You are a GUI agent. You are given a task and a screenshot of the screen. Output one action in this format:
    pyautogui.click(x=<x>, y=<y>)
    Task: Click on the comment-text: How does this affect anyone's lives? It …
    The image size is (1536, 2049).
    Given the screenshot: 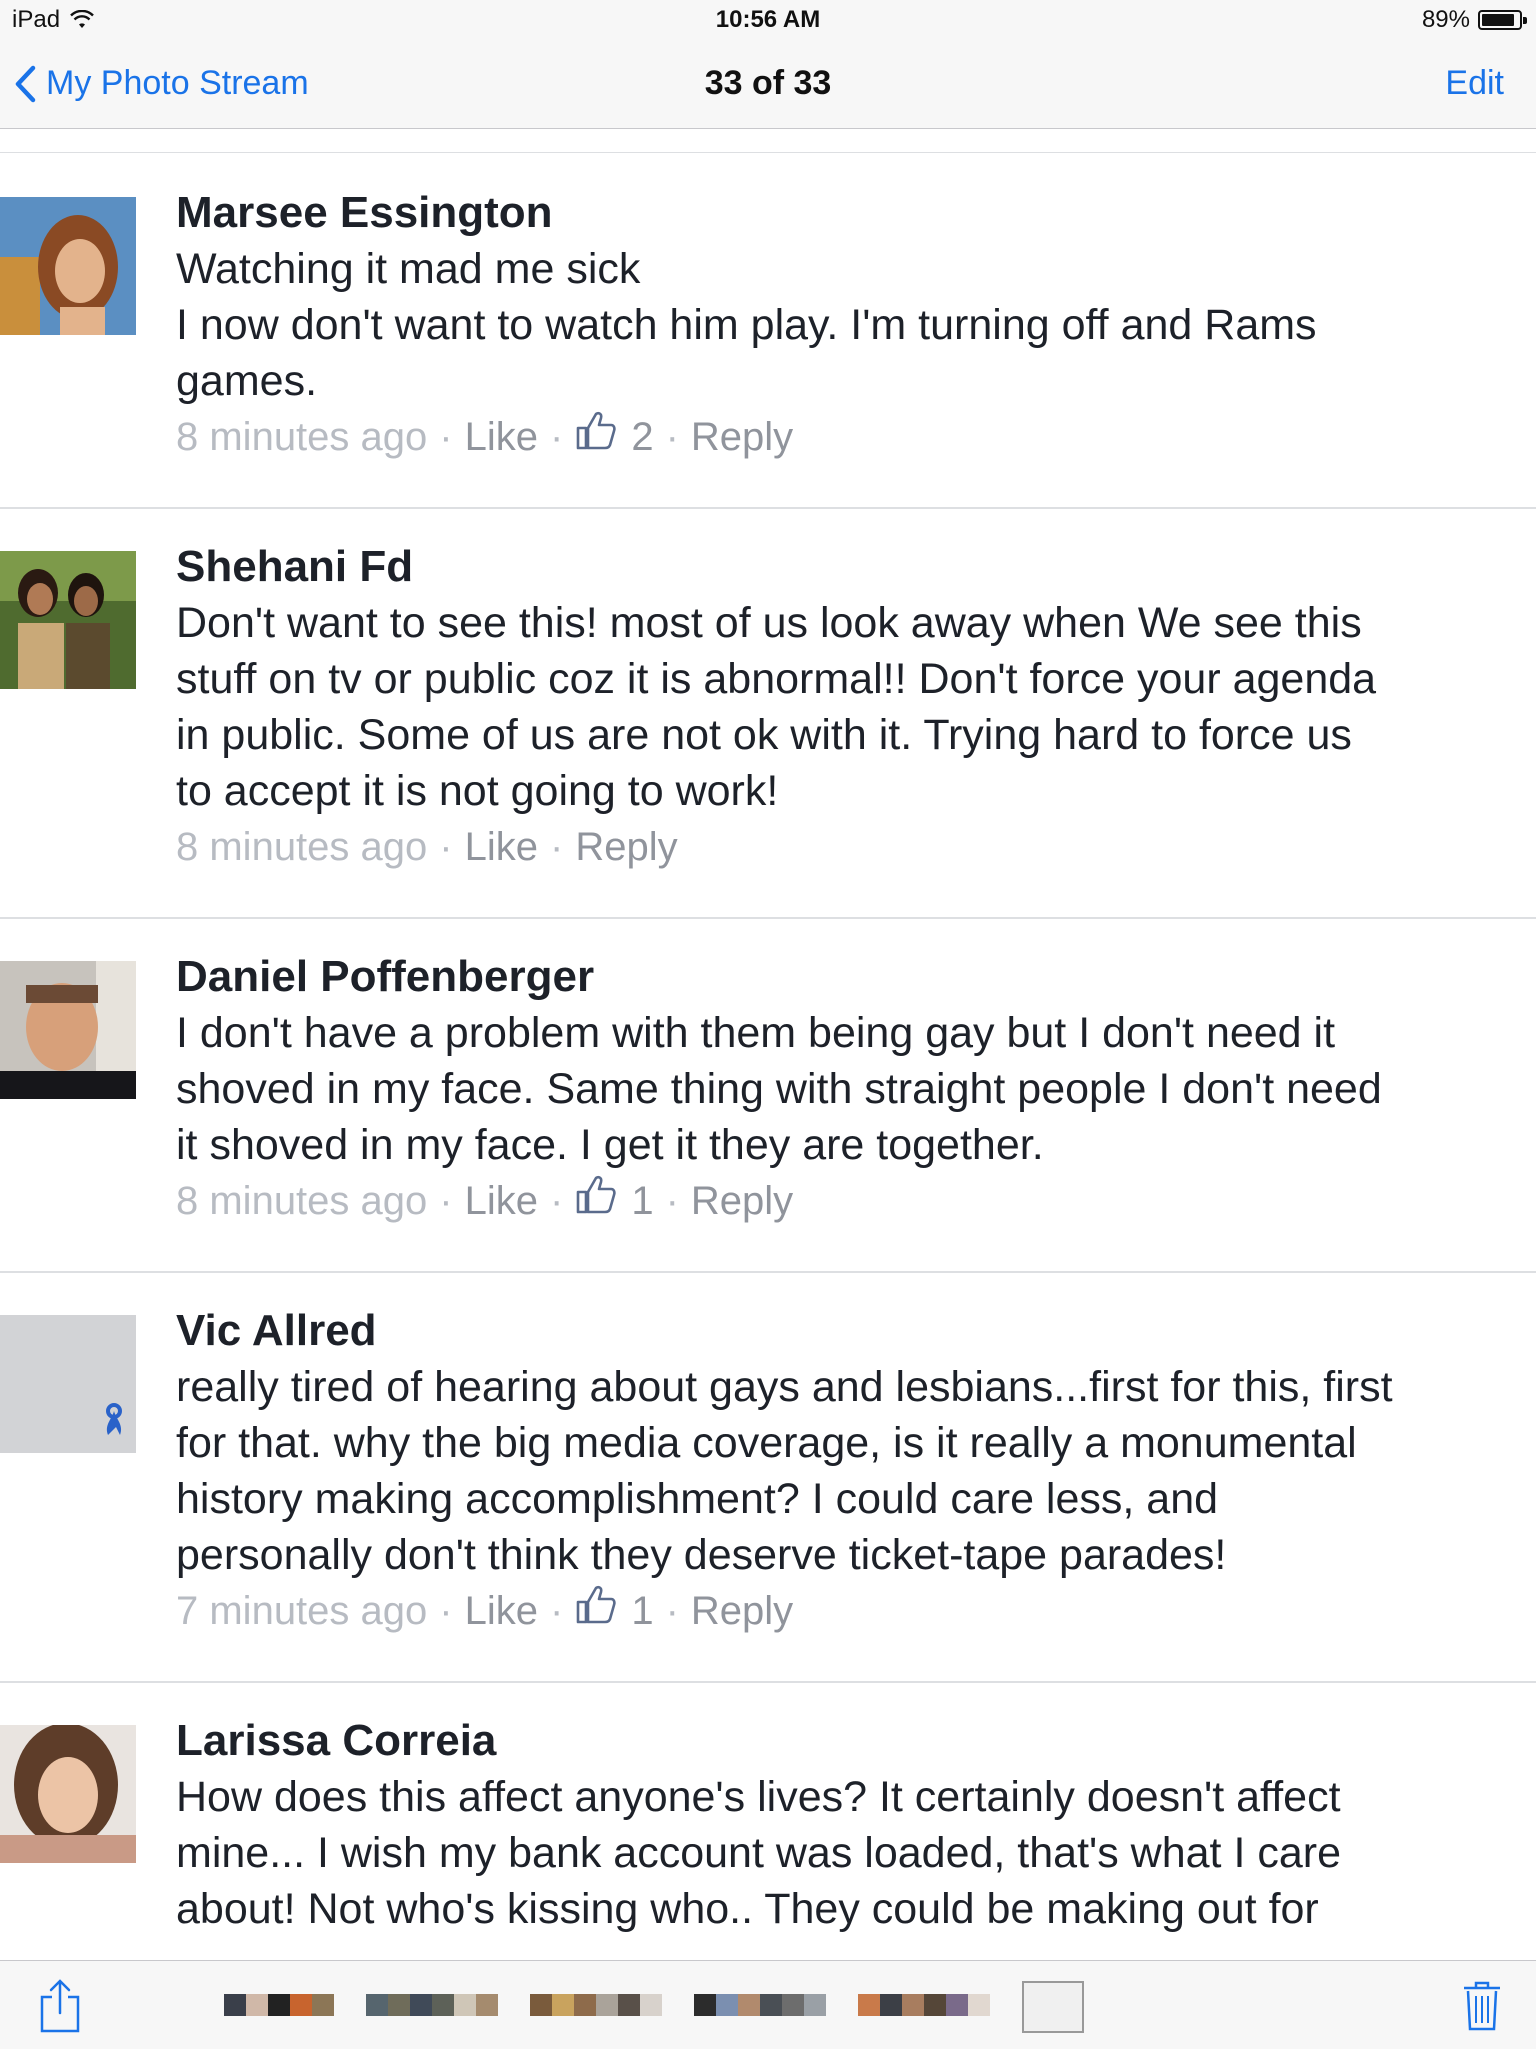 What is the action you would take?
    pyautogui.click(x=758, y=1797)
    